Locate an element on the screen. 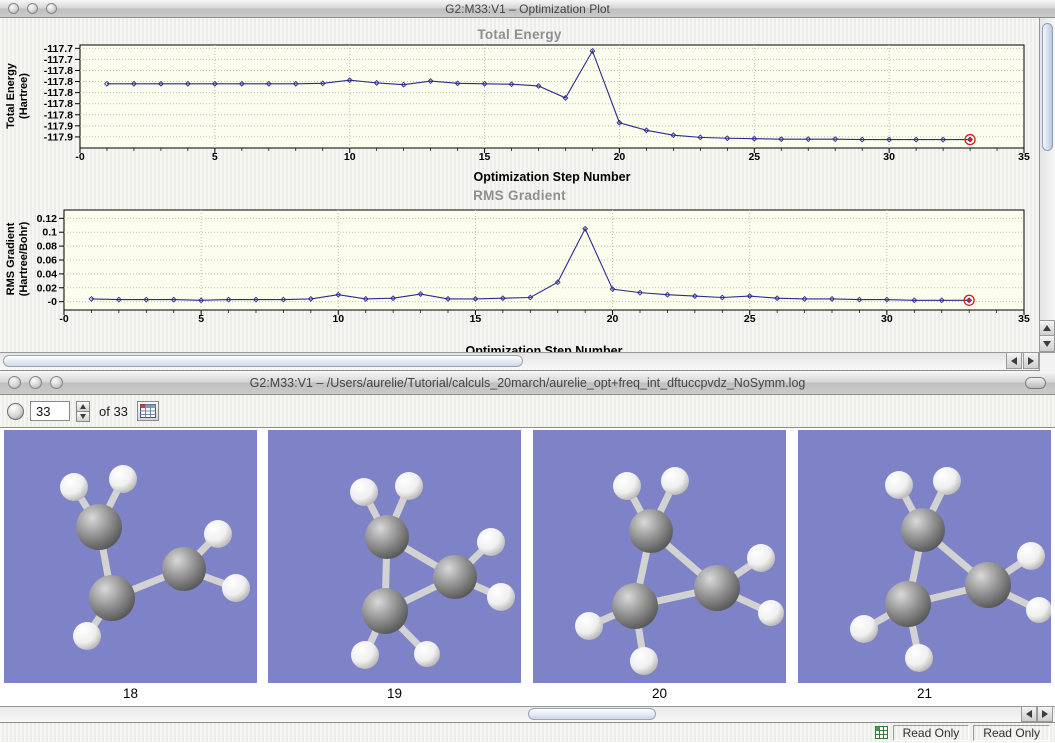 This screenshot has height=743, width=1055. svg-text: 0.02 is located at coordinates (47, 288).